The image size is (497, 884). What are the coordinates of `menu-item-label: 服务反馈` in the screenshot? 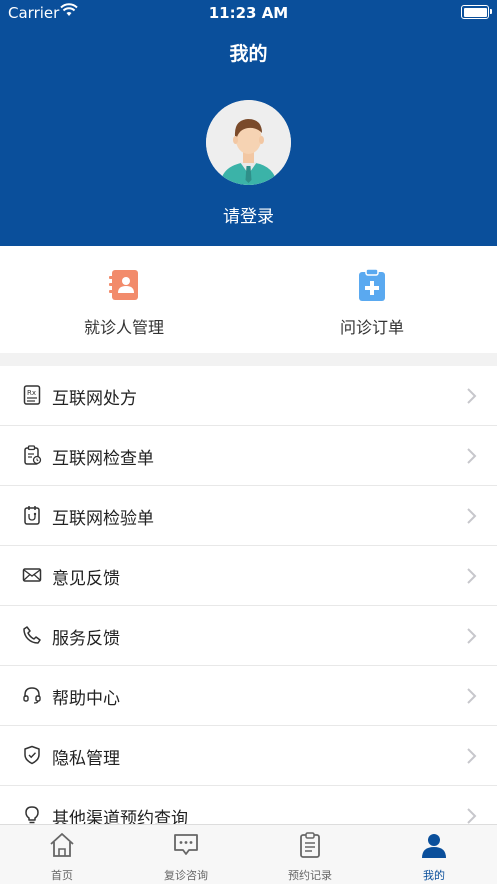 It's located at (86, 639).